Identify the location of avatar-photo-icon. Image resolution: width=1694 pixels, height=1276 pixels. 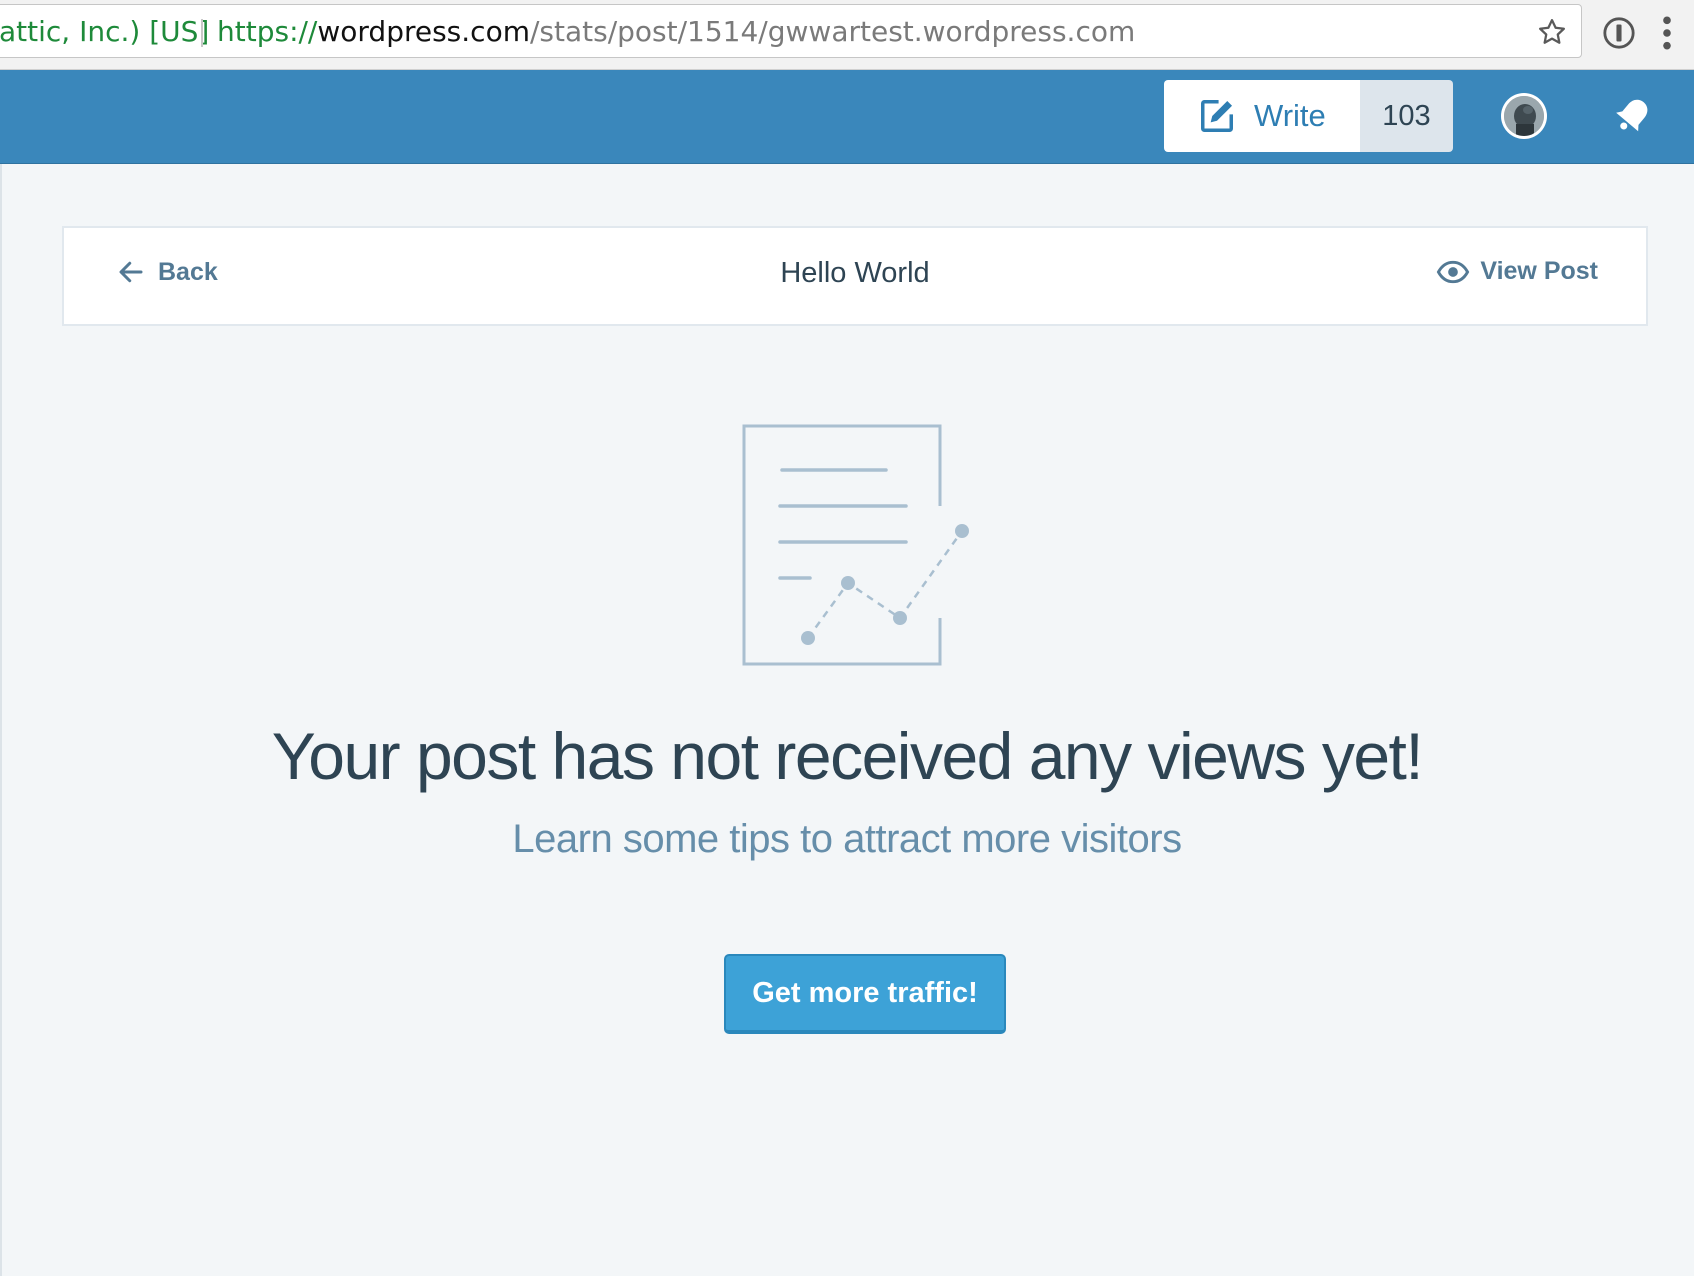
(1524, 116).